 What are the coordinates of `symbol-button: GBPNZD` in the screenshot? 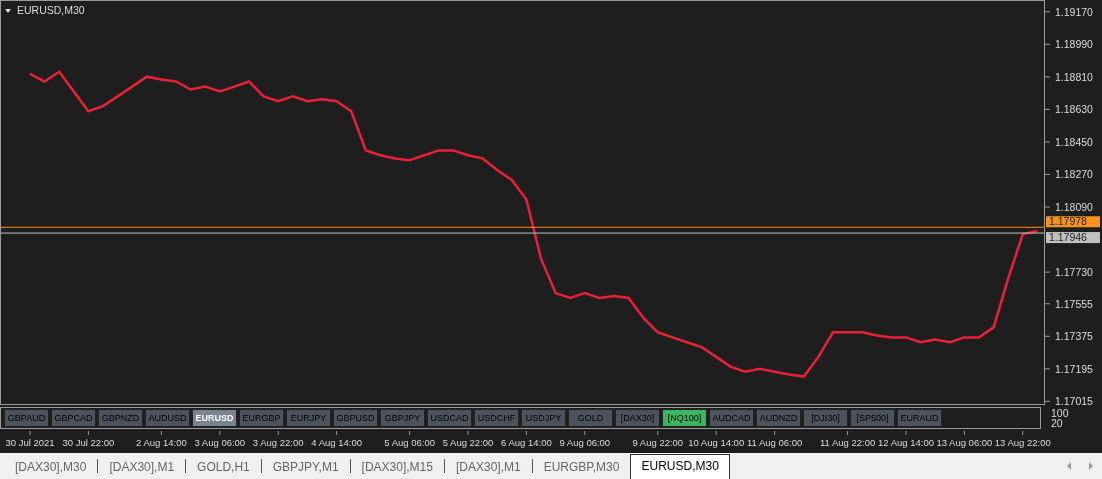 It's located at (120, 418).